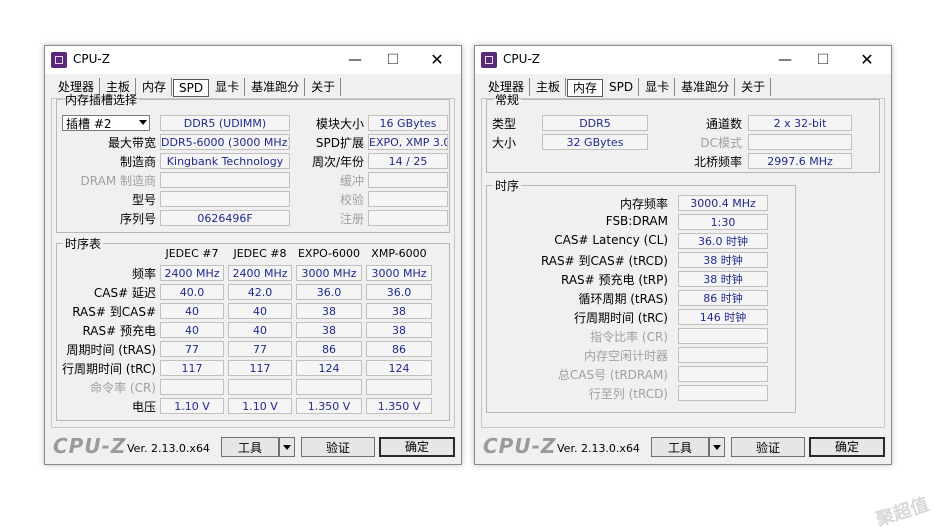 This screenshot has width=941, height=532. Describe the element at coordinates (723, 203) in the screenshot. I see `dram-freq-value: 3000.4 MHz` at that location.